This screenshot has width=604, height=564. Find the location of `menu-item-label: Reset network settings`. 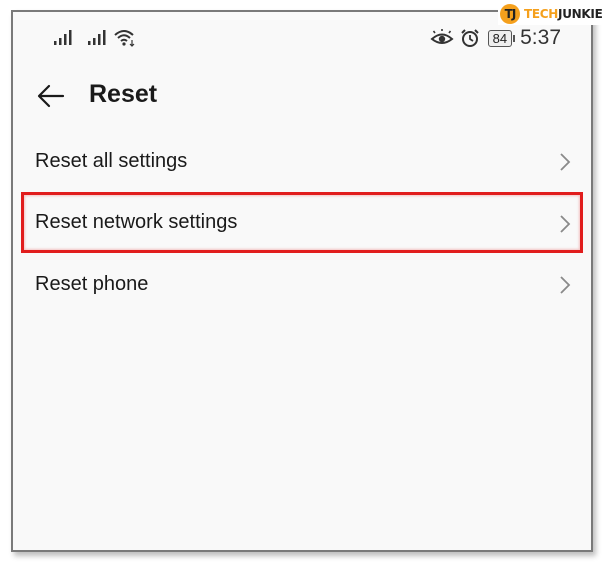

menu-item-label: Reset network settings is located at coordinates (136, 222).